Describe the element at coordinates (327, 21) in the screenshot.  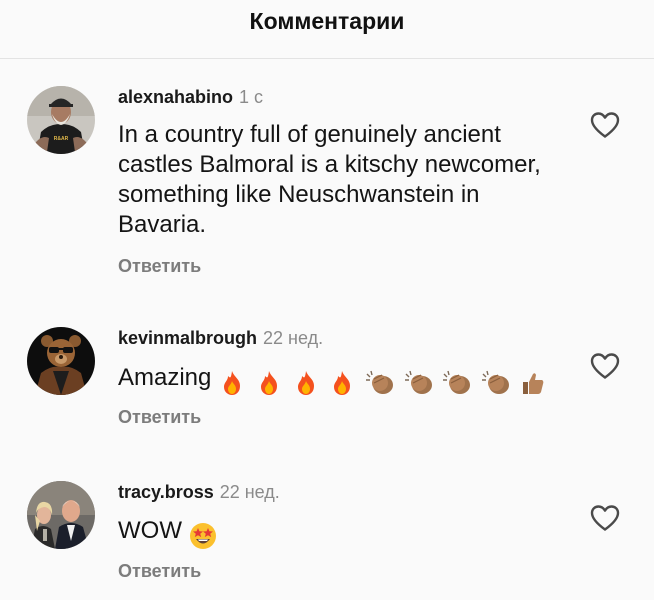
I see `page-title: Комментарии` at that location.